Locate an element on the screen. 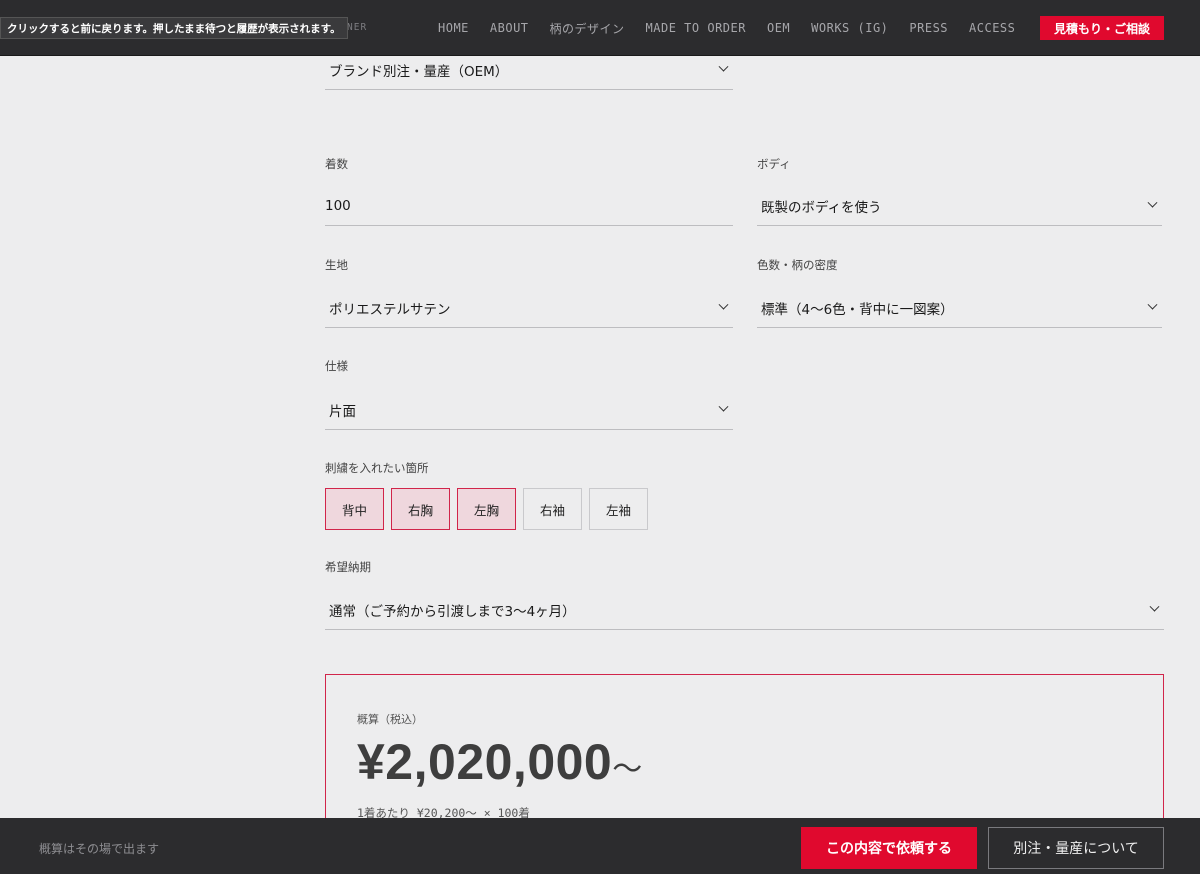  nav-item-about: ABOUT is located at coordinates (509, 28).